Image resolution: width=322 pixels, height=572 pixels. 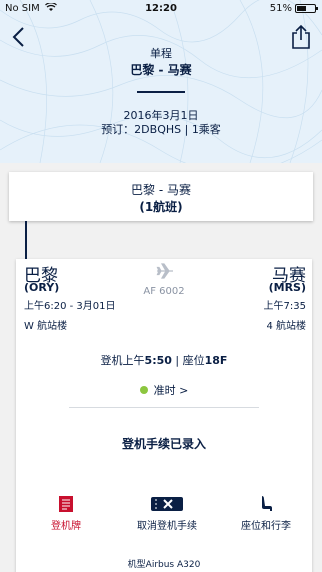 What do you see at coordinates (216, 360) in the screenshot?
I see `seat-number: 18F` at bounding box center [216, 360].